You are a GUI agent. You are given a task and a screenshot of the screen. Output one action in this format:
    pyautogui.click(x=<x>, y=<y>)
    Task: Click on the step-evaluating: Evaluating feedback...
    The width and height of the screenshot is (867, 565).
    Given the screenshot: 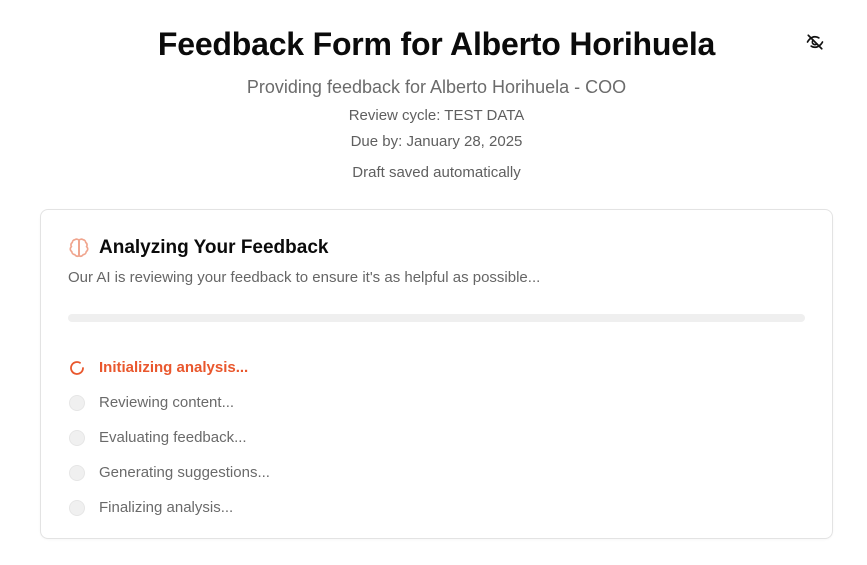 What is the action you would take?
    pyautogui.click(x=368, y=437)
    